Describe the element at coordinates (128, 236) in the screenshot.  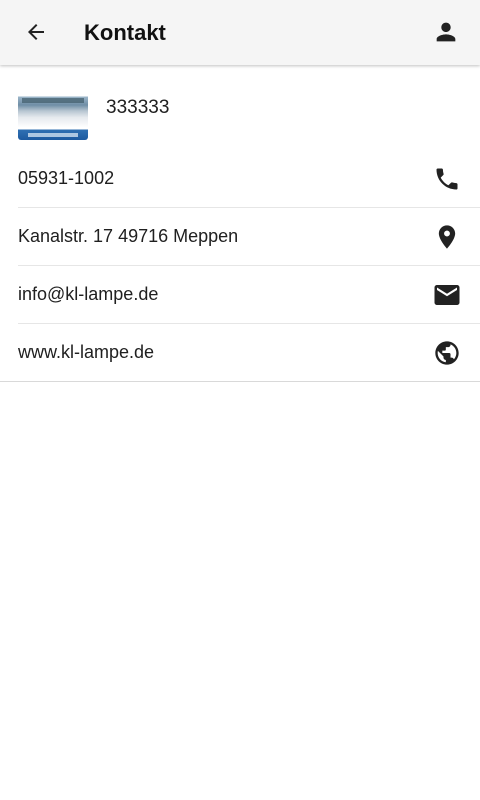
I see `address-text: Kanalstr. 17 49716 Meppen` at that location.